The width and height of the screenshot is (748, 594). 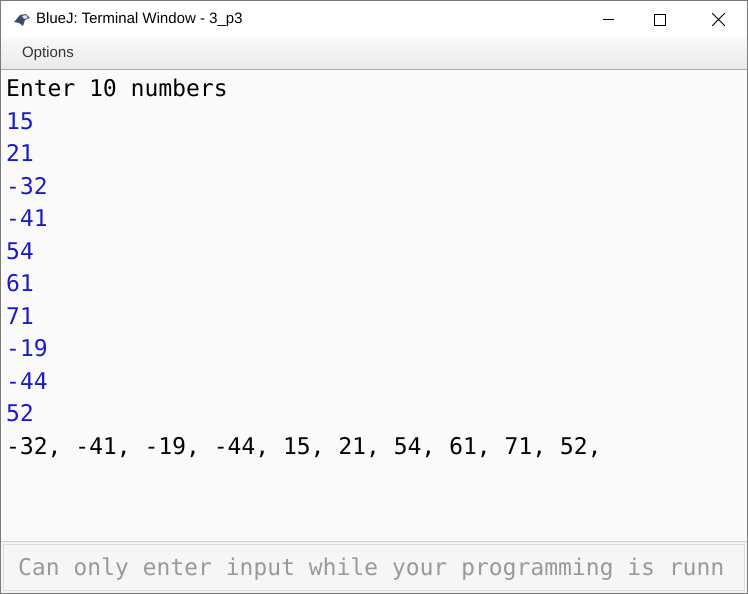 I want to click on input-line: -44, so click(x=27, y=382).